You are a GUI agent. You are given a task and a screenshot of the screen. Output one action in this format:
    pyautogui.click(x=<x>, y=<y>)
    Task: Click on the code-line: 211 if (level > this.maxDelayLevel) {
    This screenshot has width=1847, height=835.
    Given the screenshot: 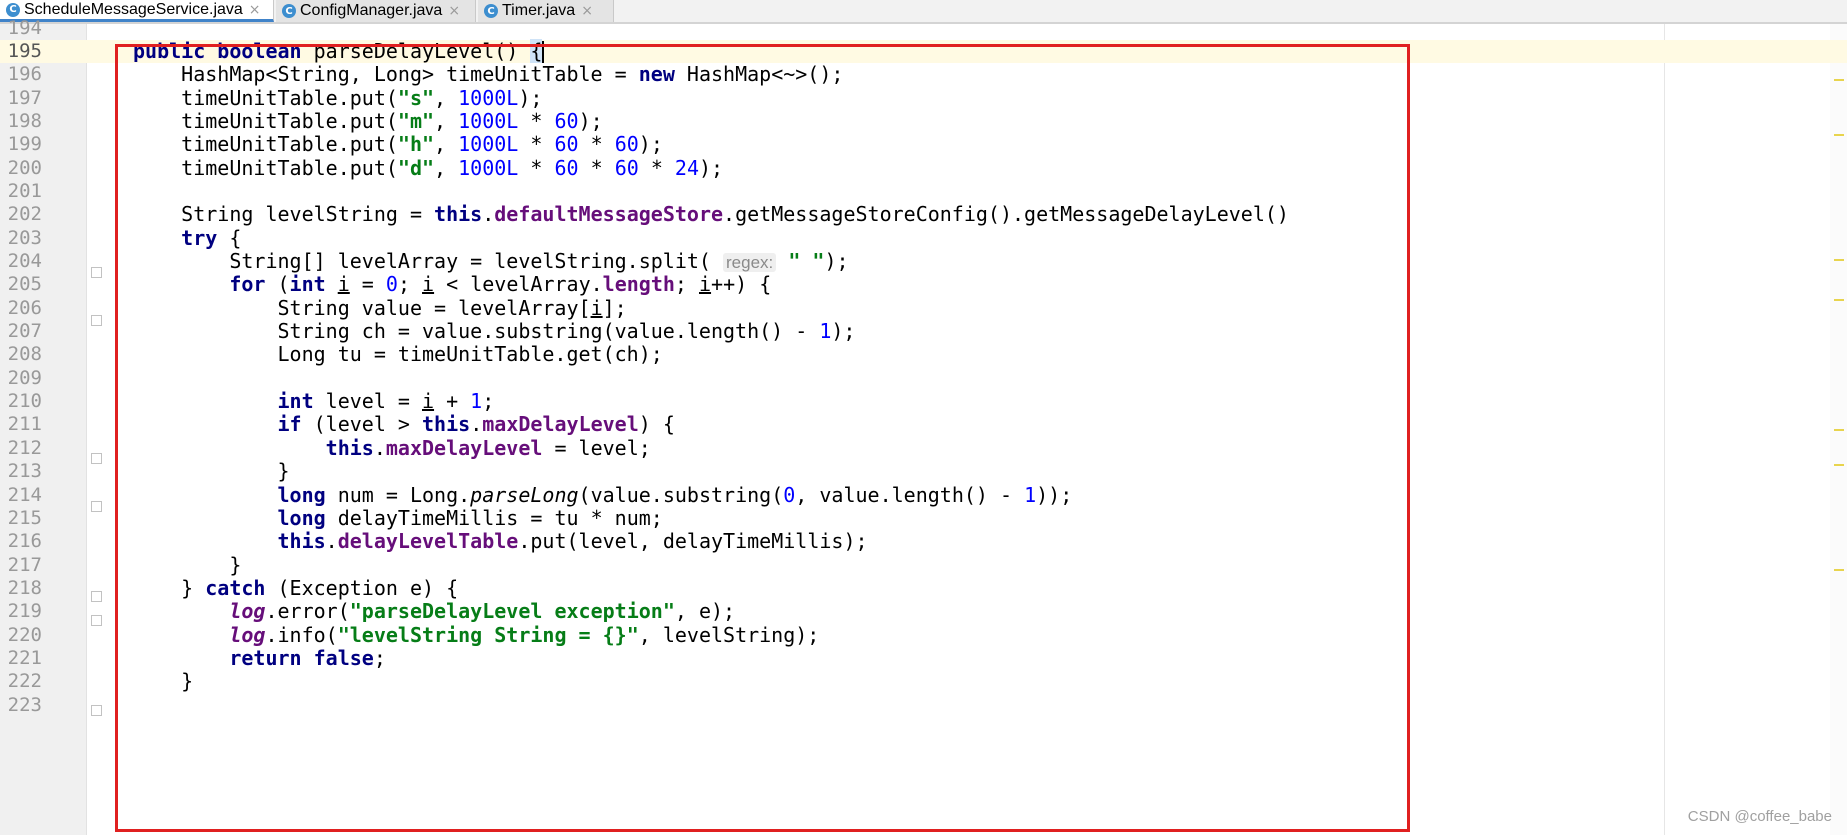 What is the action you would take?
    pyautogui.click(x=923, y=425)
    